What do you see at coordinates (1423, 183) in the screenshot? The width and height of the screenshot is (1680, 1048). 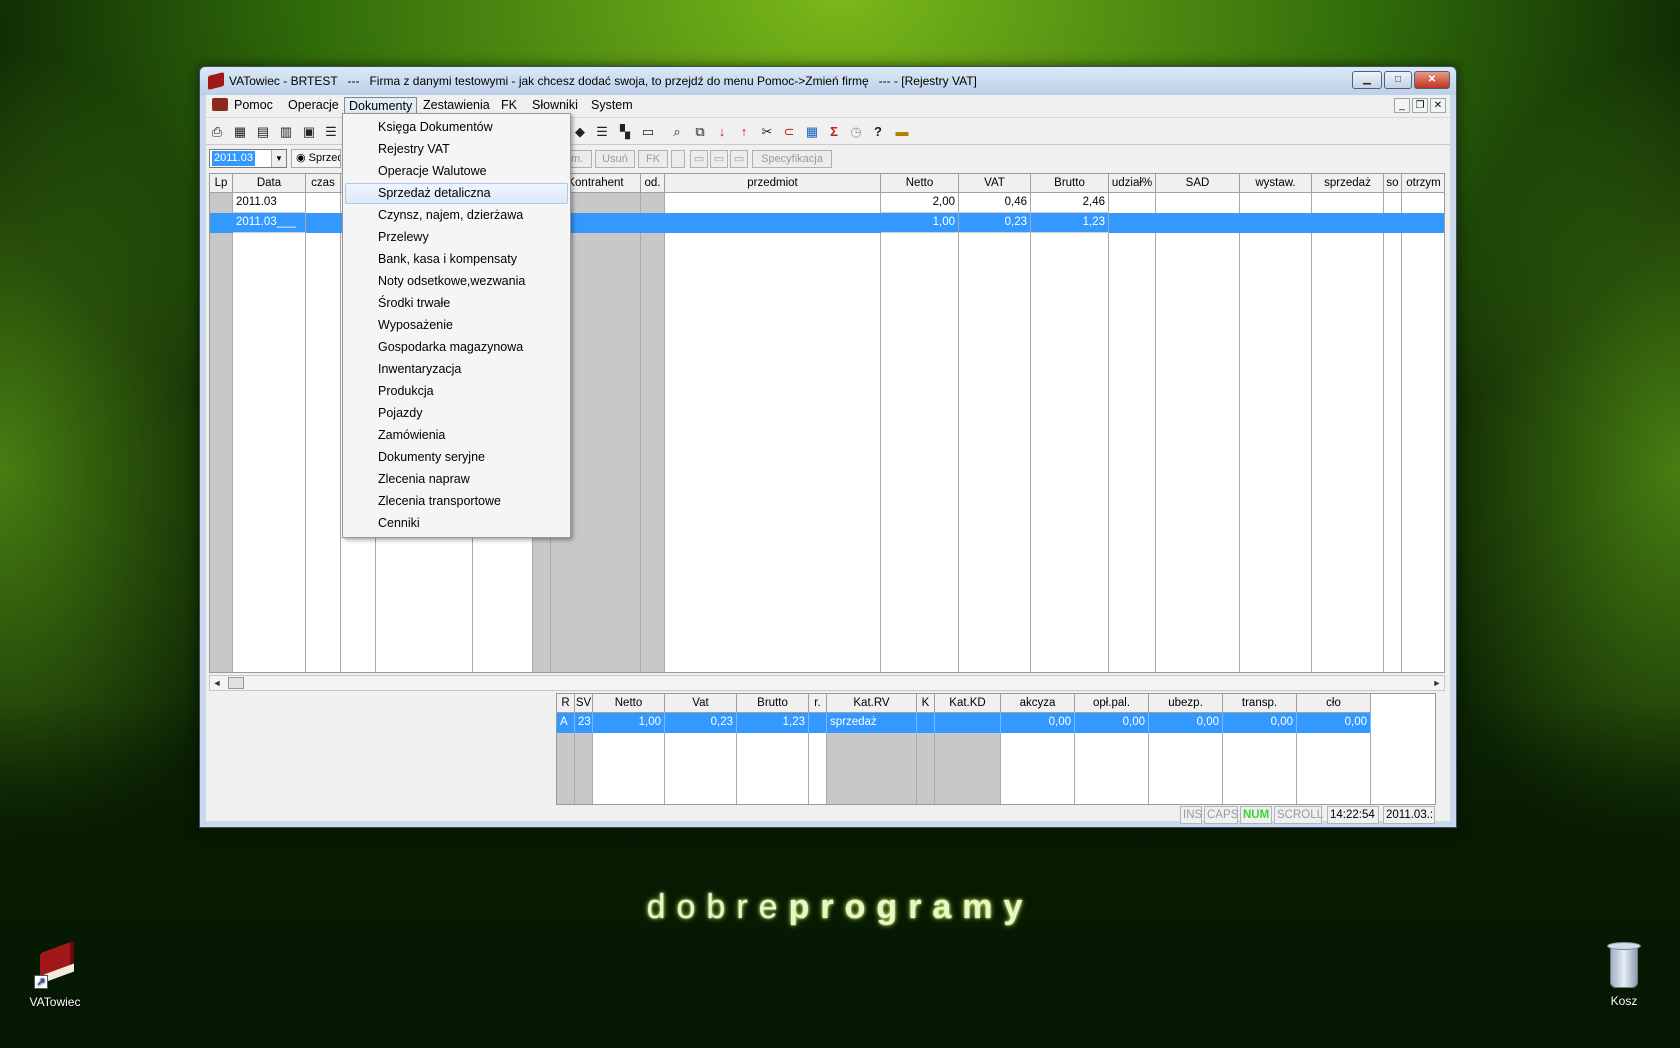 I see `col-header: otrzym` at bounding box center [1423, 183].